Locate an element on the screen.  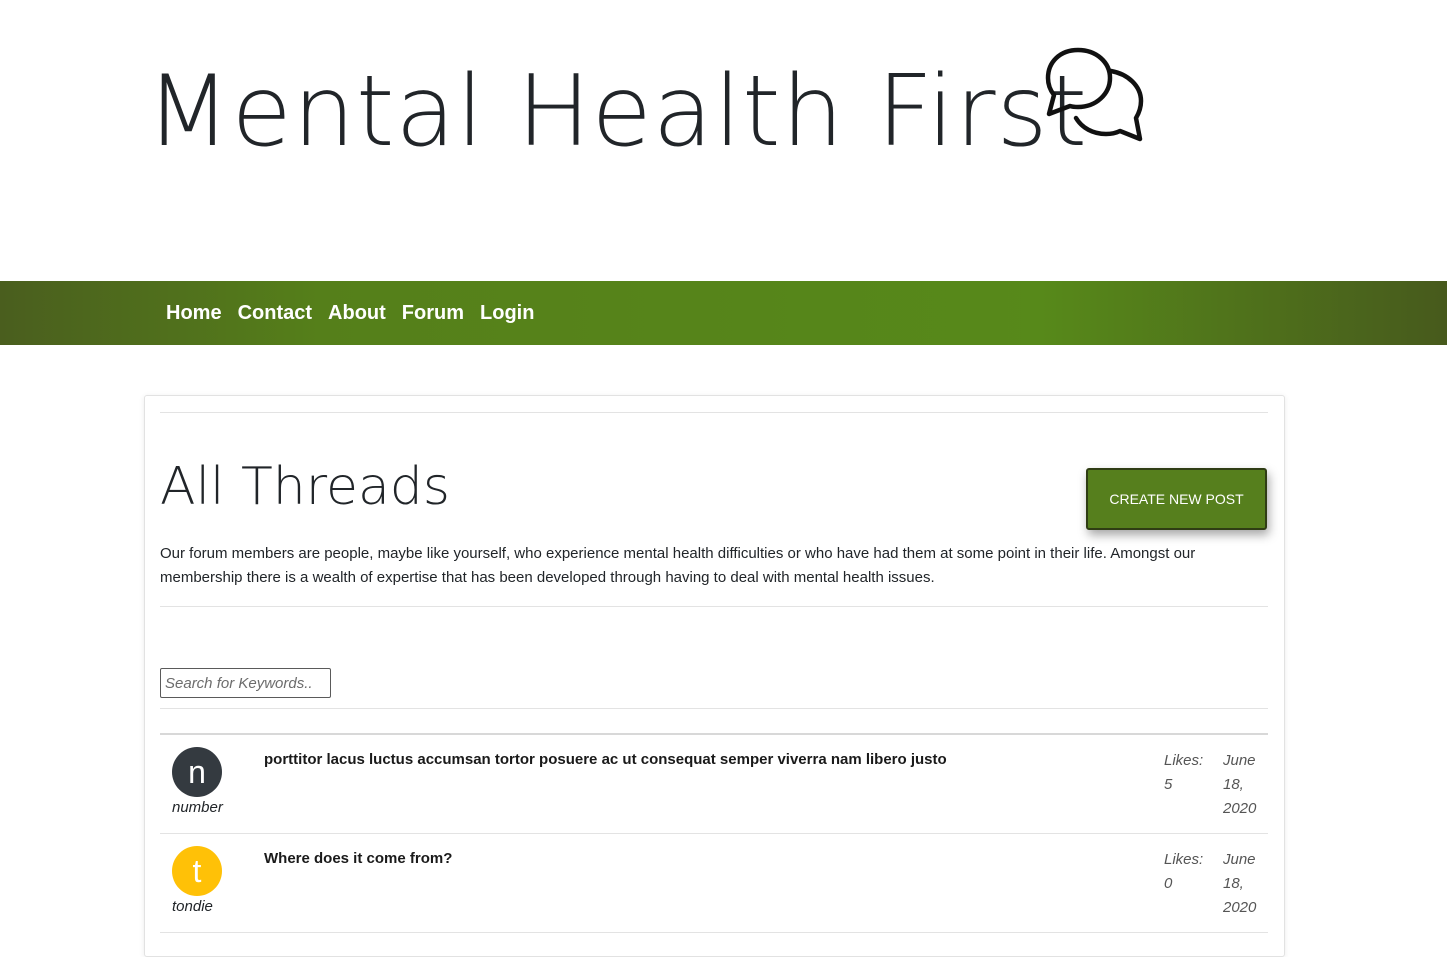
thread-username: number is located at coordinates (197, 807).